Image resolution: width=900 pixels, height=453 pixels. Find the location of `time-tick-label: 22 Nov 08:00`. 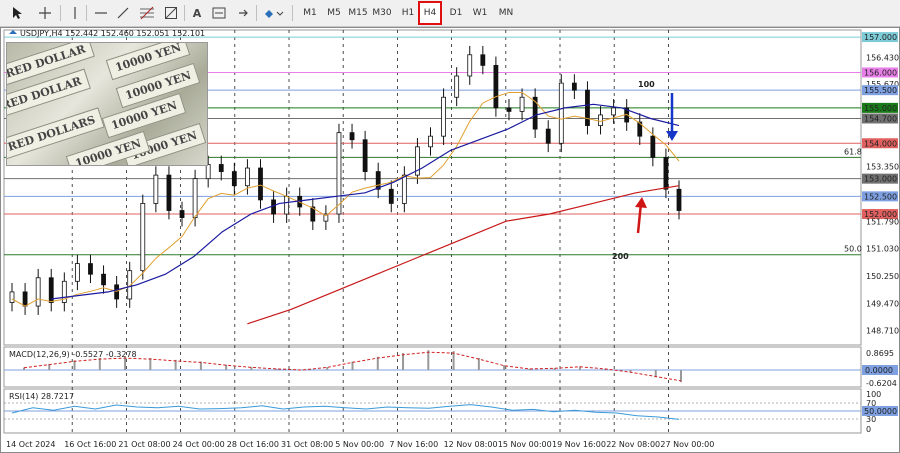

time-tick-label: 22 Nov 08:00 is located at coordinates (633, 444).